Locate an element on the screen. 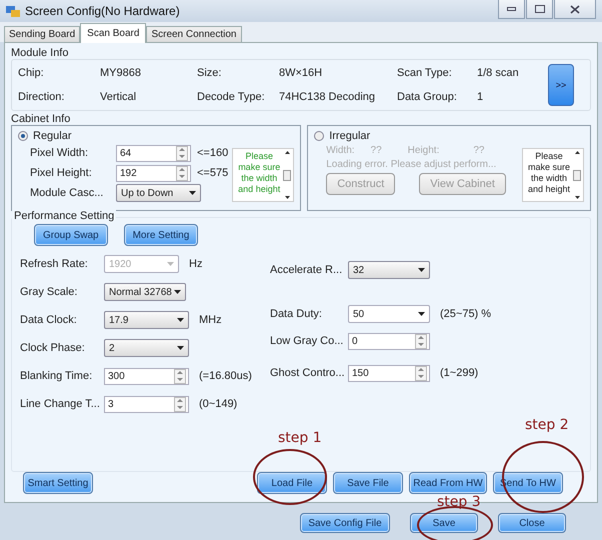 The image size is (602, 540). field-label: Refresh Rate: is located at coordinates (54, 264).